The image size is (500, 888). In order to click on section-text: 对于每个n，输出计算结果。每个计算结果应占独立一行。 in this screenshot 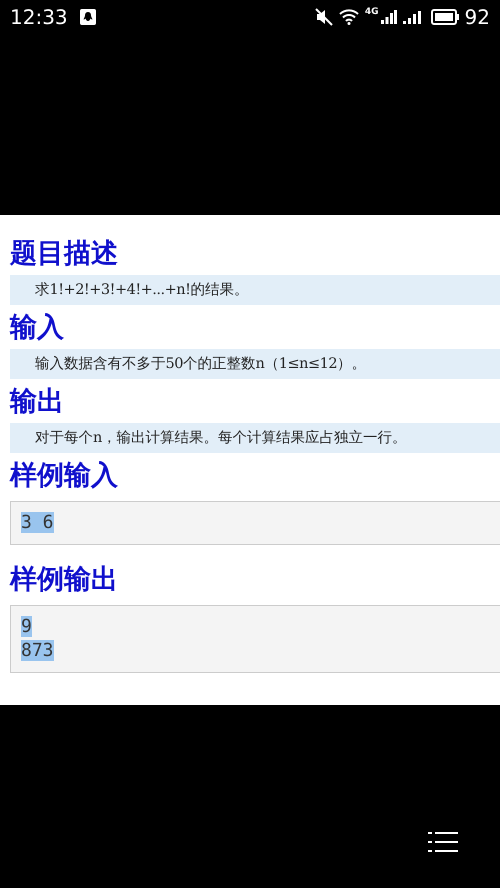, I will do `click(255, 438)`.